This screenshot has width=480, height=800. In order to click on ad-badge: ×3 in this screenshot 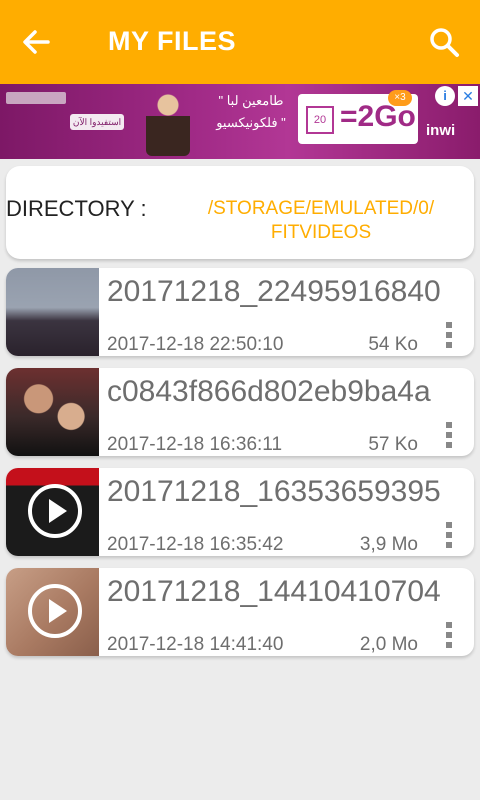, I will do `click(400, 98)`.